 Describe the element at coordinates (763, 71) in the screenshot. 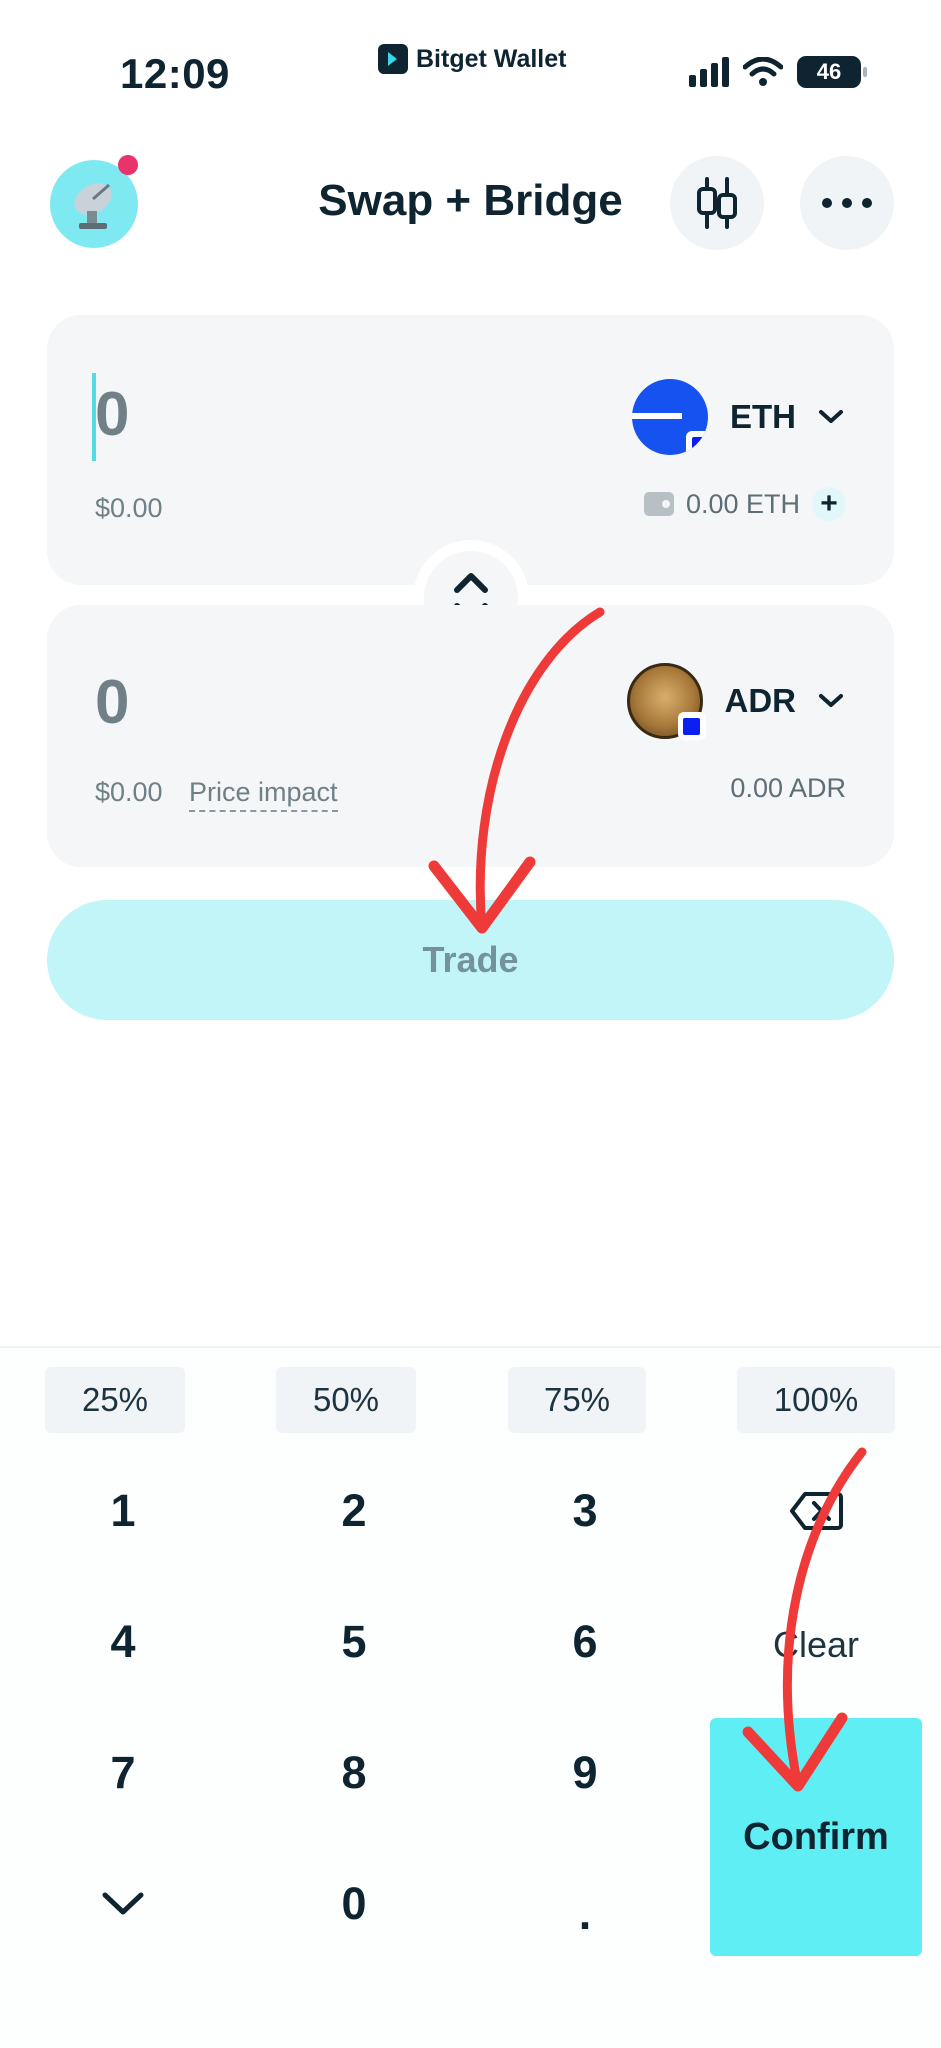

I see `wifi-icon` at that location.